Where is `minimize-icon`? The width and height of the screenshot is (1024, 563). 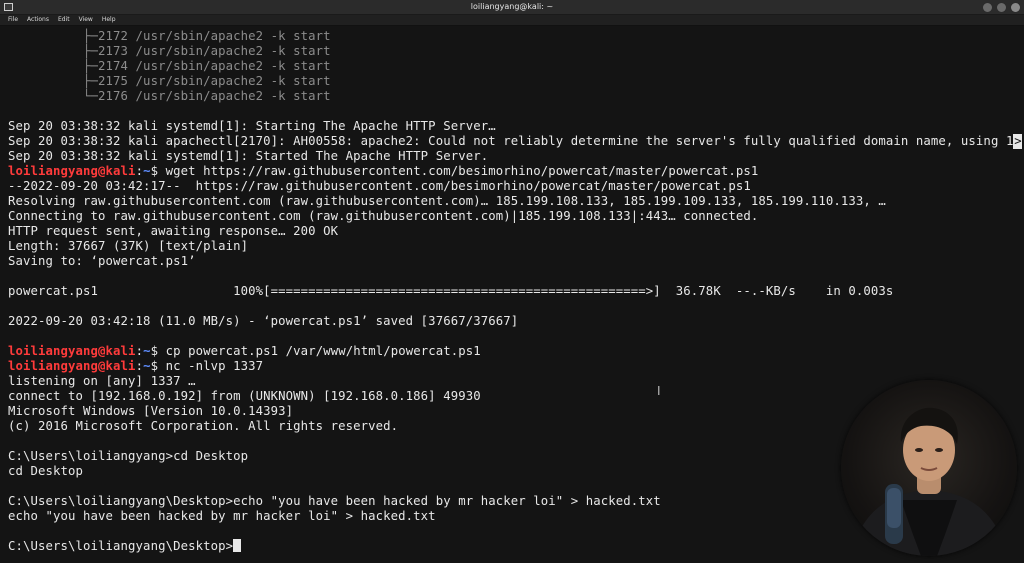
minimize-icon is located at coordinates (987, 7).